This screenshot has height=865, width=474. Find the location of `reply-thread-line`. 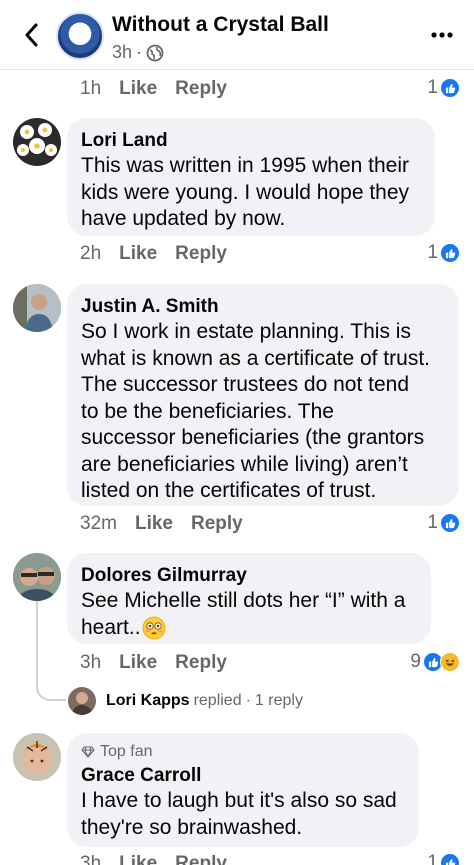

reply-thread-line is located at coordinates (51, 651).